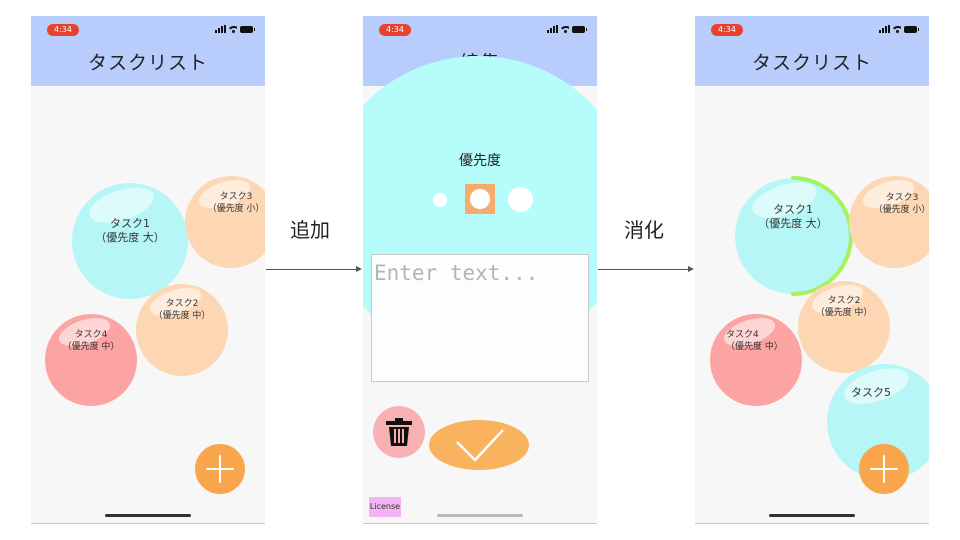 Image resolution: width=960 pixels, height=540 pixels. I want to click on checkmark-icon, so click(480, 445).